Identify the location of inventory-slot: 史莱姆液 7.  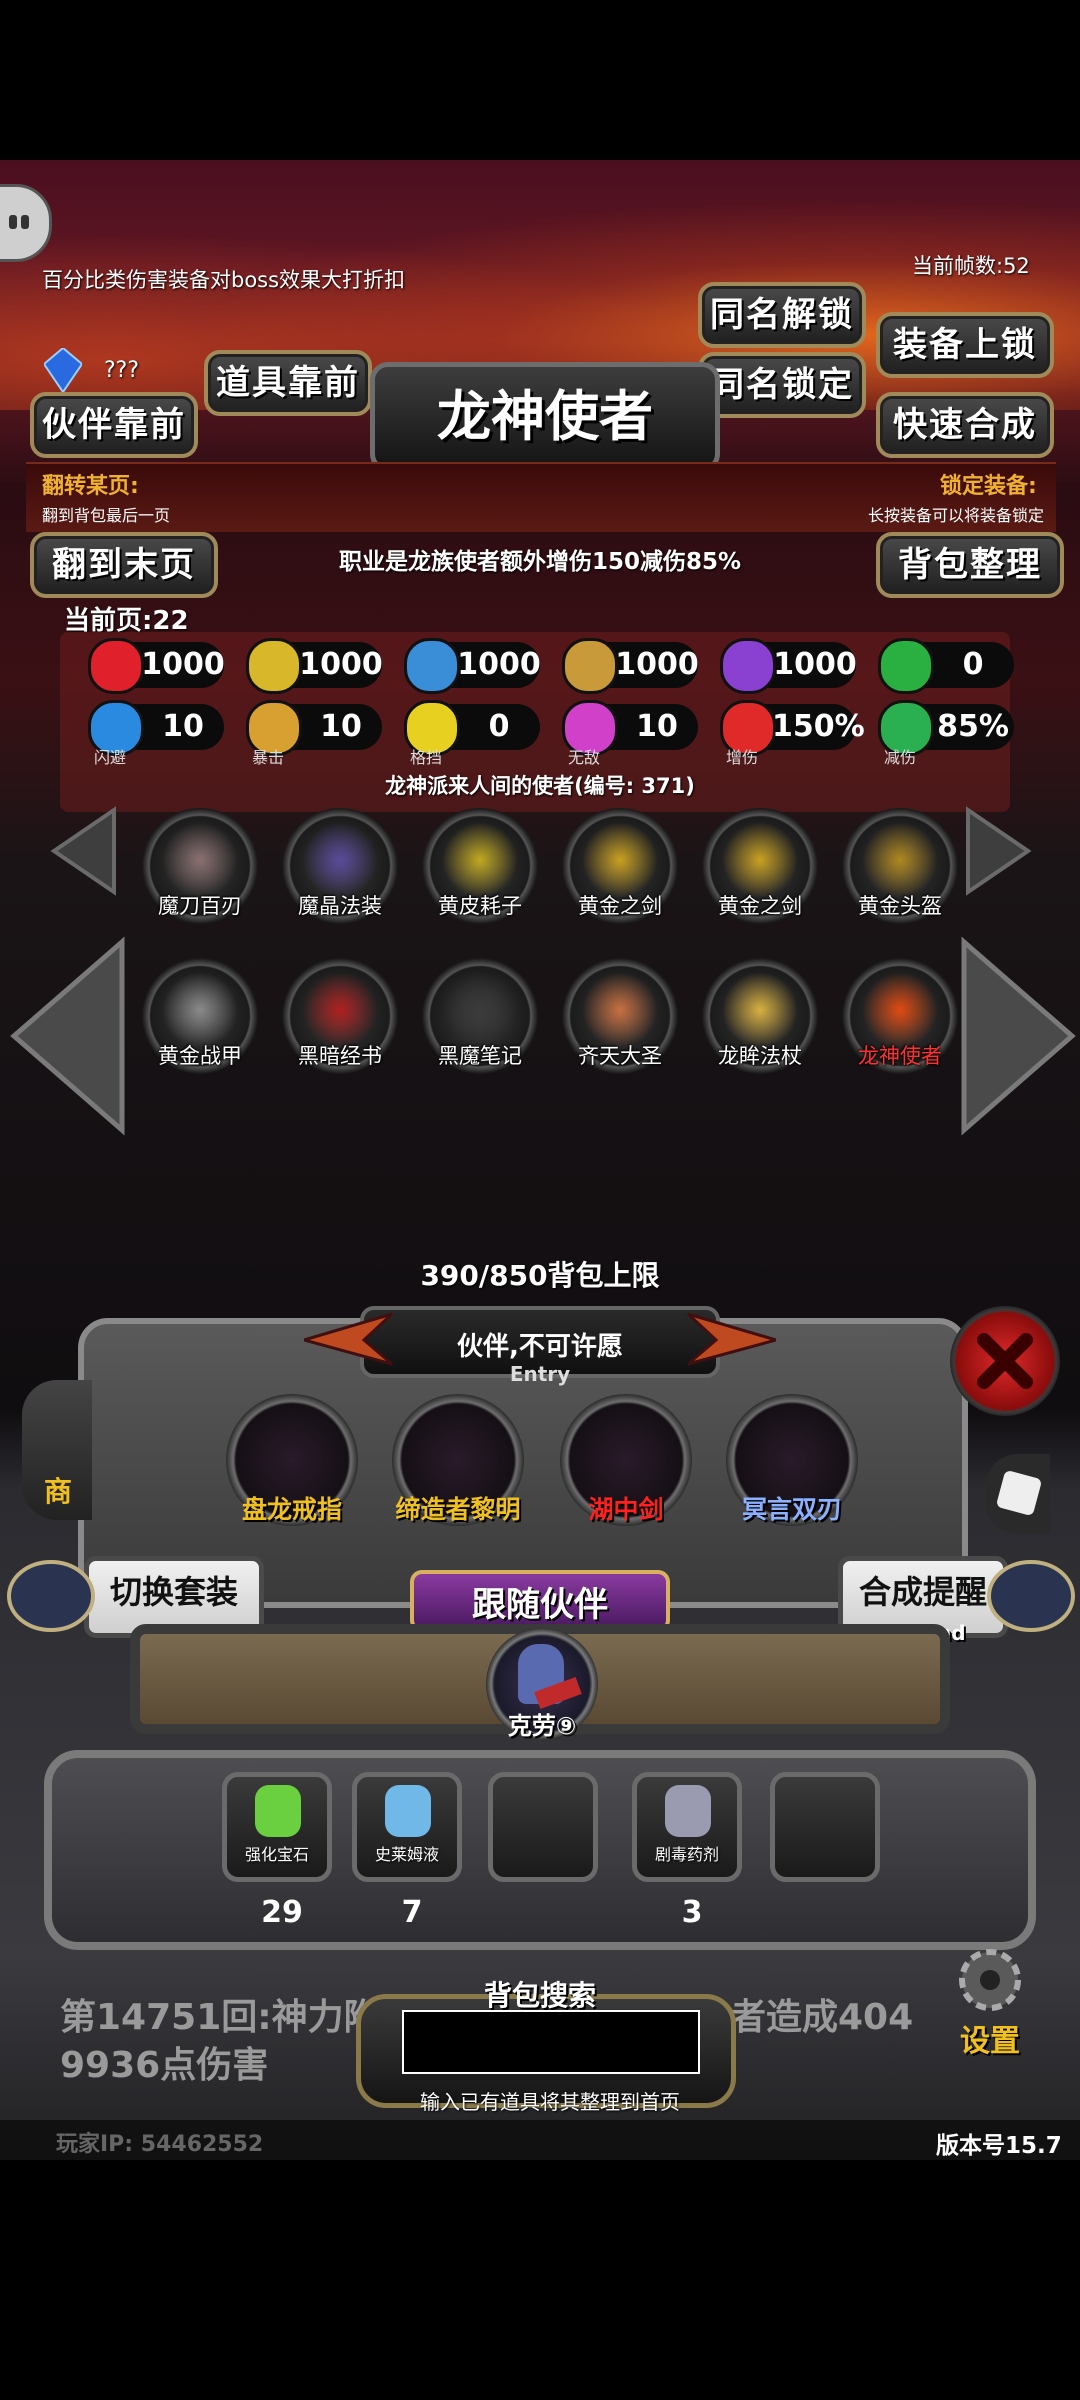
(407, 1851).